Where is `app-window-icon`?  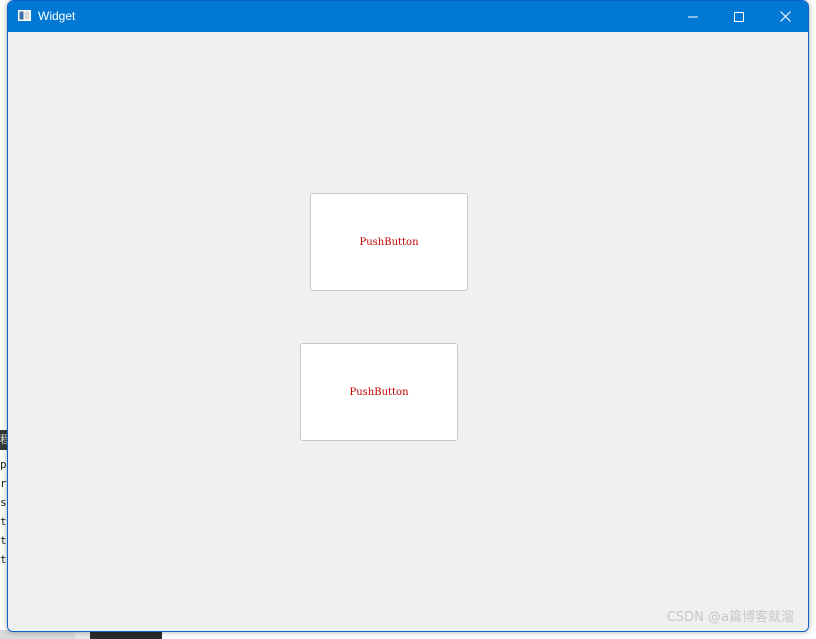
app-window-icon is located at coordinates (24, 15).